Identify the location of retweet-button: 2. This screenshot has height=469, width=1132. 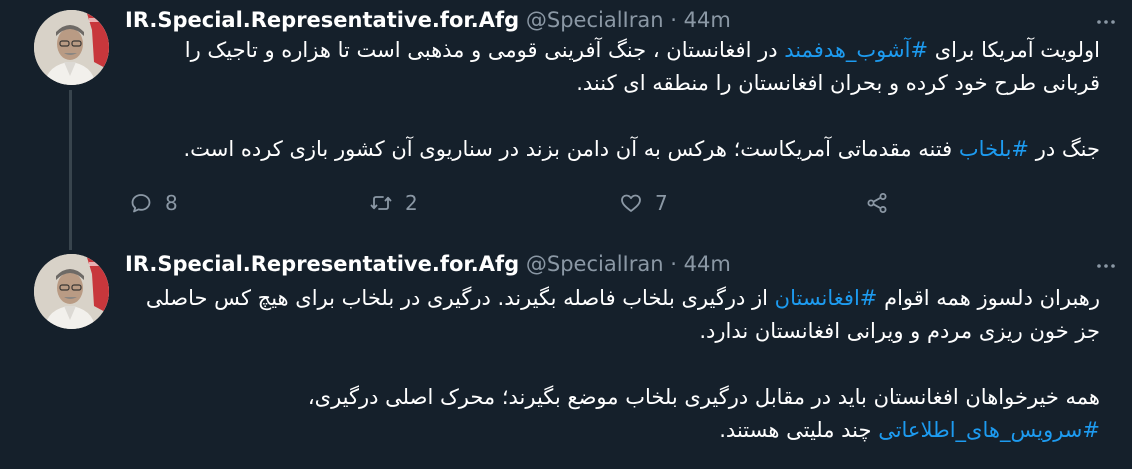
(393, 203).